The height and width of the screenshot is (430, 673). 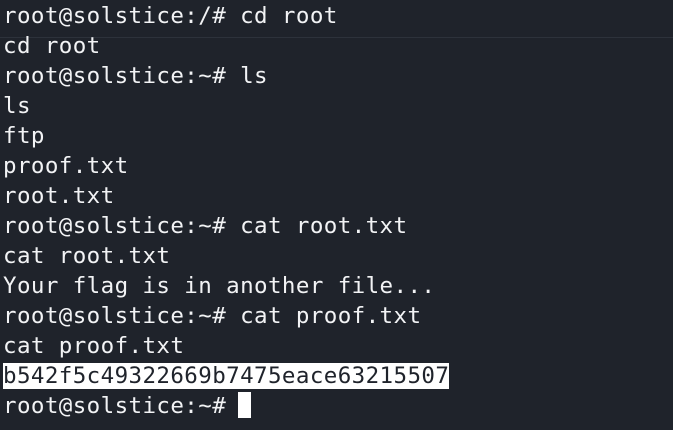 What do you see at coordinates (135, 76) in the screenshot?
I see `terminal-line-command-ls: root@solstice:~# ls` at bounding box center [135, 76].